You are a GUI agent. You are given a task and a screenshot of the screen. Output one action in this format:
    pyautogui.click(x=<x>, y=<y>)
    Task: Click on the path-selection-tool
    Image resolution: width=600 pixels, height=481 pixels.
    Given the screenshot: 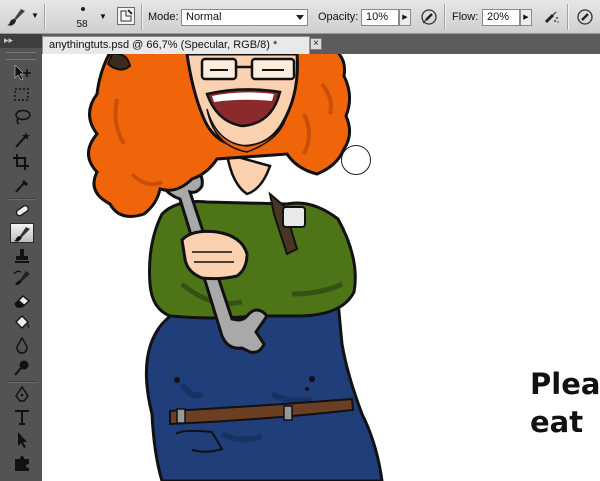 What is the action you would take?
    pyautogui.click(x=22, y=440)
    